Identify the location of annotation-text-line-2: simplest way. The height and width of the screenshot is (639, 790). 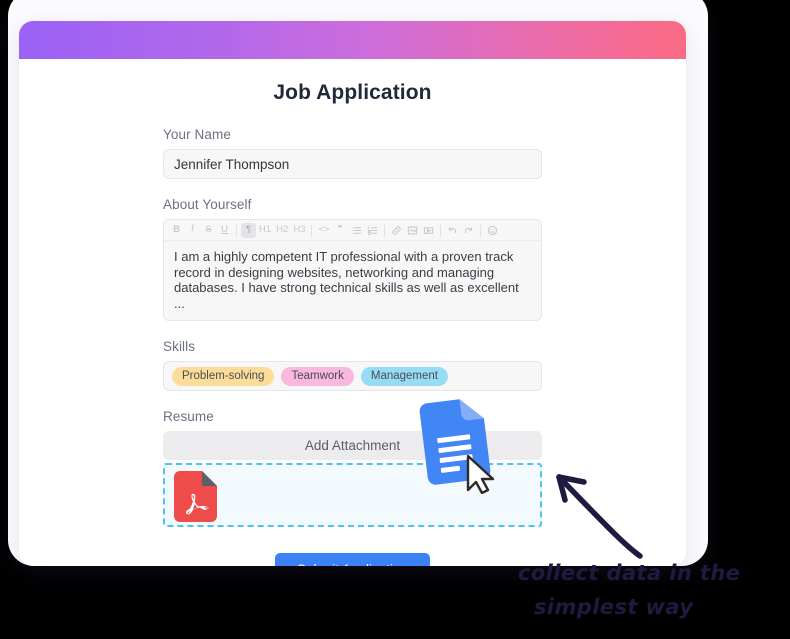
(614, 607).